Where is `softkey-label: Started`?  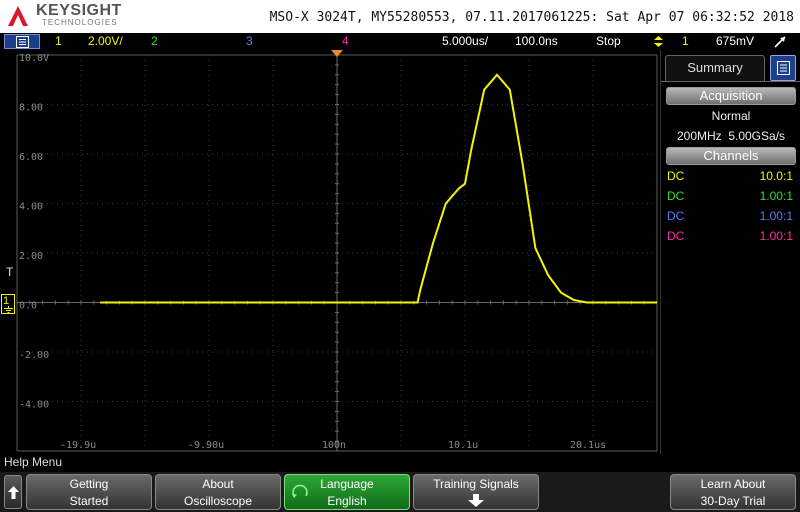
softkey-label: Started is located at coordinates (89, 501).